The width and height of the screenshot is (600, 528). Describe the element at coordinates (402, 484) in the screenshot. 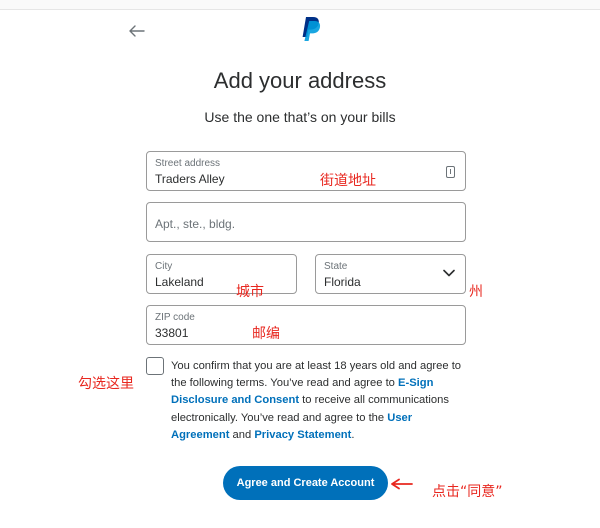

I see `red-arrow-annotation` at that location.